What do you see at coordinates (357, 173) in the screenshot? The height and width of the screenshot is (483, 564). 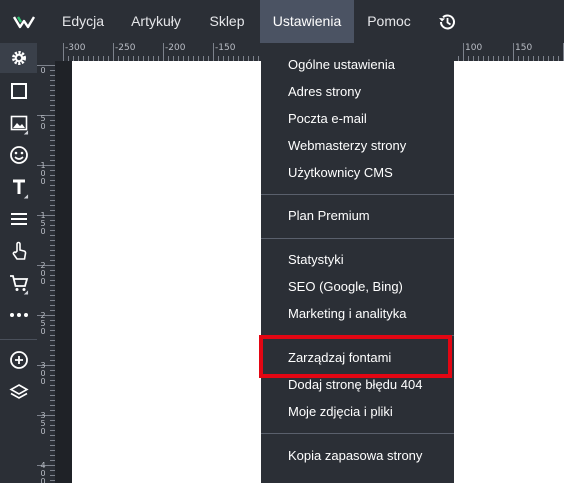 I see `dropdown-item-cms-users: Użytkownicy CMS` at bounding box center [357, 173].